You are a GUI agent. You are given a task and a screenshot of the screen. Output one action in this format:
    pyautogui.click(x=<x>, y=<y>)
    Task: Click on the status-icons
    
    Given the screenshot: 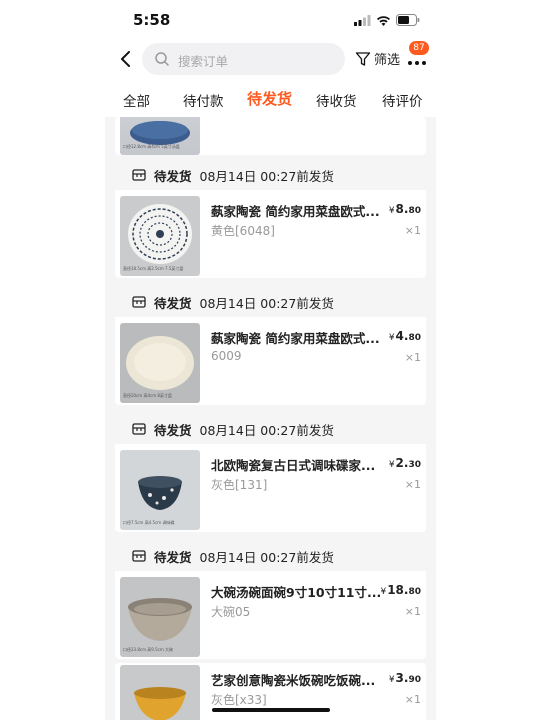 What is the action you would take?
    pyautogui.click(x=387, y=20)
    